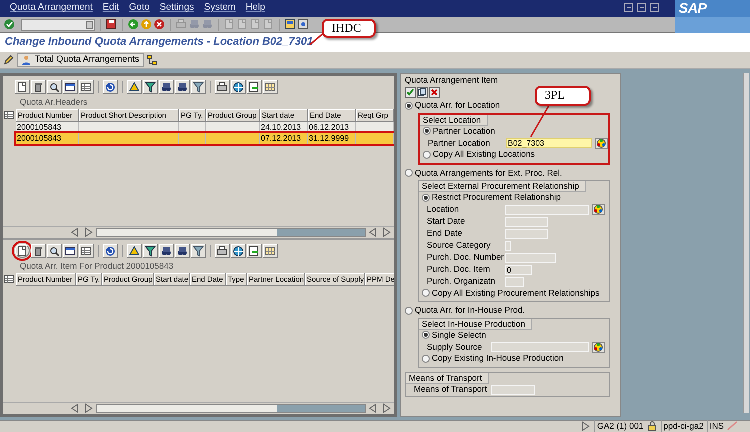  What do you see at coordinates (470, 311) in the screenshot?
I see `radio-label: Quota Arr. for In-House Prod.` at bounding box center [470, 311].